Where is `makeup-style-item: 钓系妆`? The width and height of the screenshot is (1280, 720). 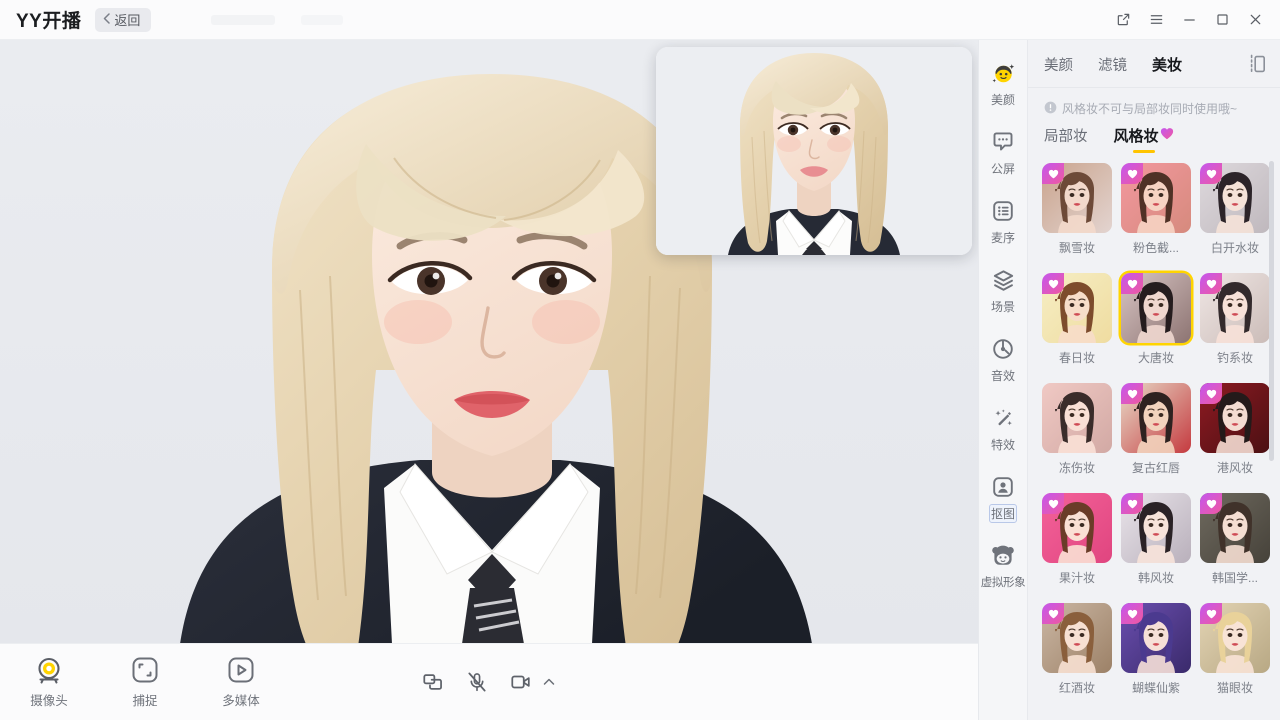 makeup-style-item: 钓系妆 is located at coordinates (1235, 319).